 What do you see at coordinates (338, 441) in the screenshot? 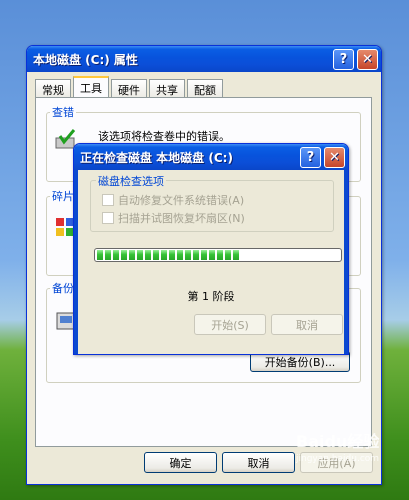
I see `watermark-text: Baidu经验` at bounding box center [338, 441].